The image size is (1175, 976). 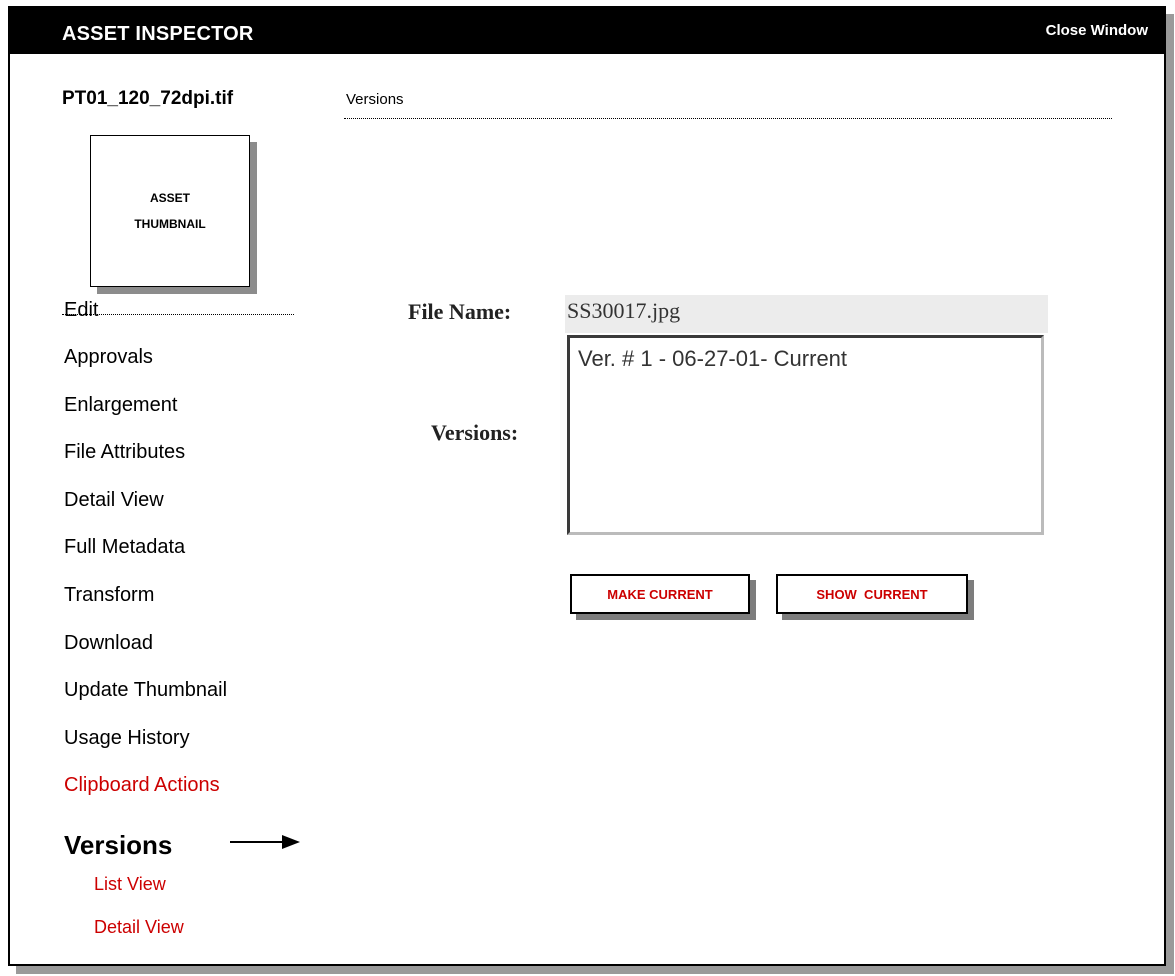 What do you see at coordinates (142, 785) in the screenshot?
I see `nav-item-clipboard-actions: Clipboard Actions` at bounding box center [142, 785].